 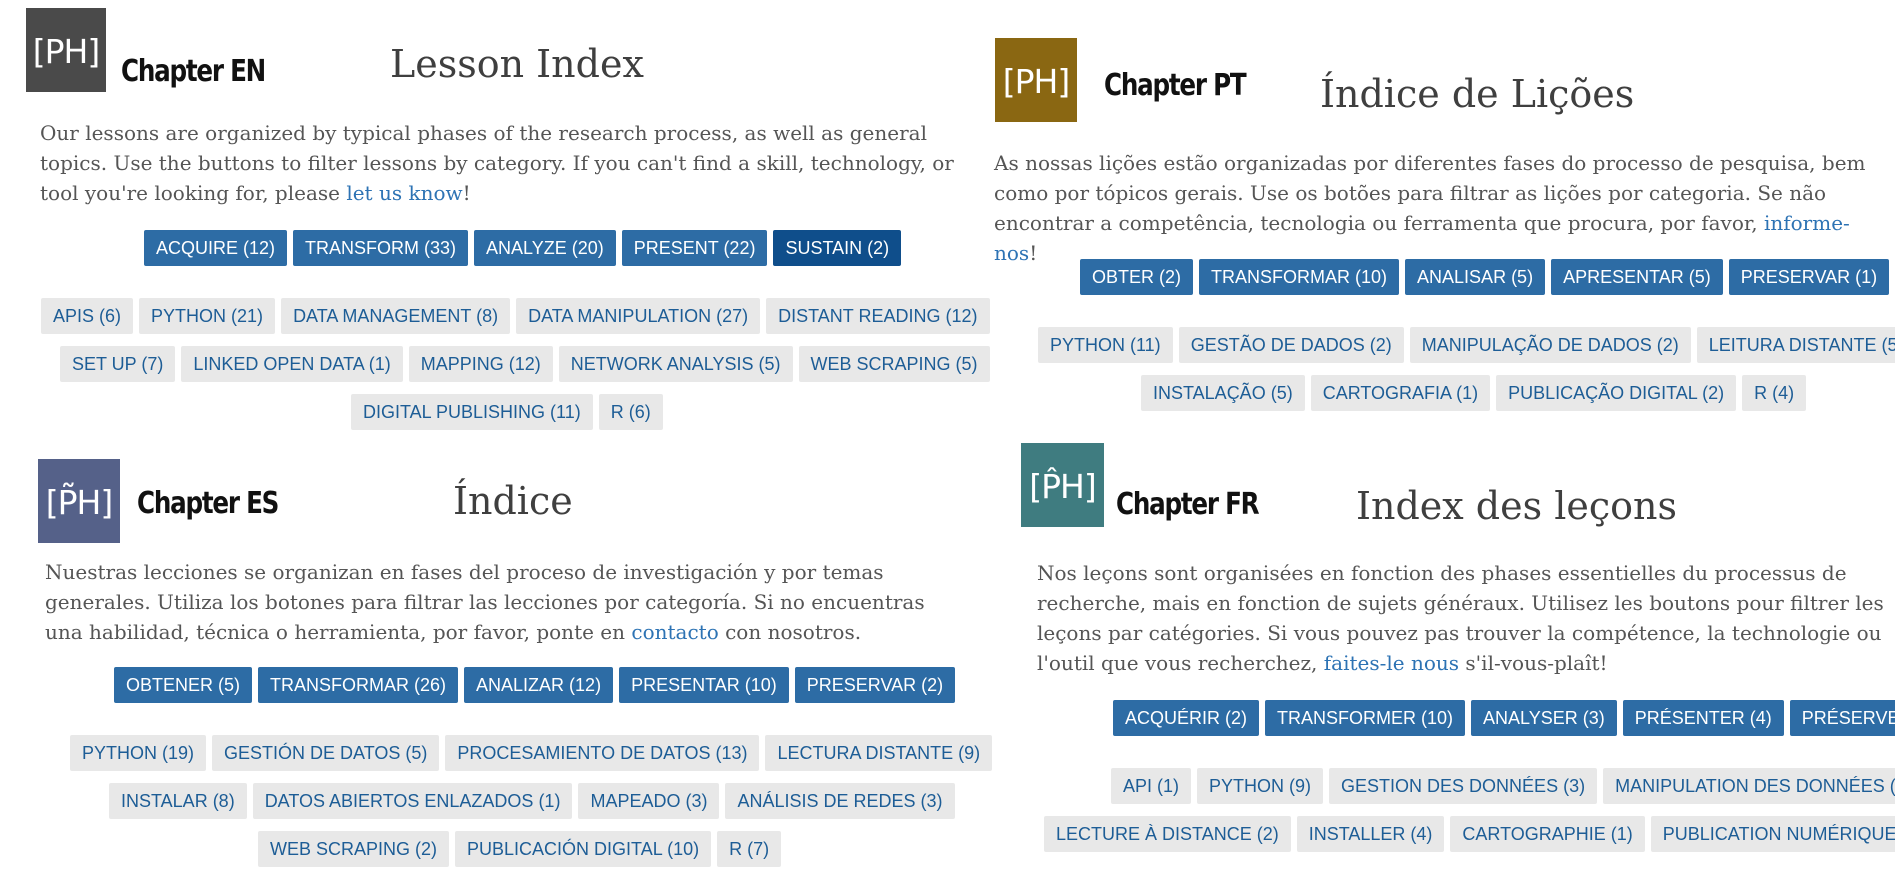 I want to click on topic-button-cartografia-pt: CARTOGRAFIA (1), so click(x=1400, y=393).